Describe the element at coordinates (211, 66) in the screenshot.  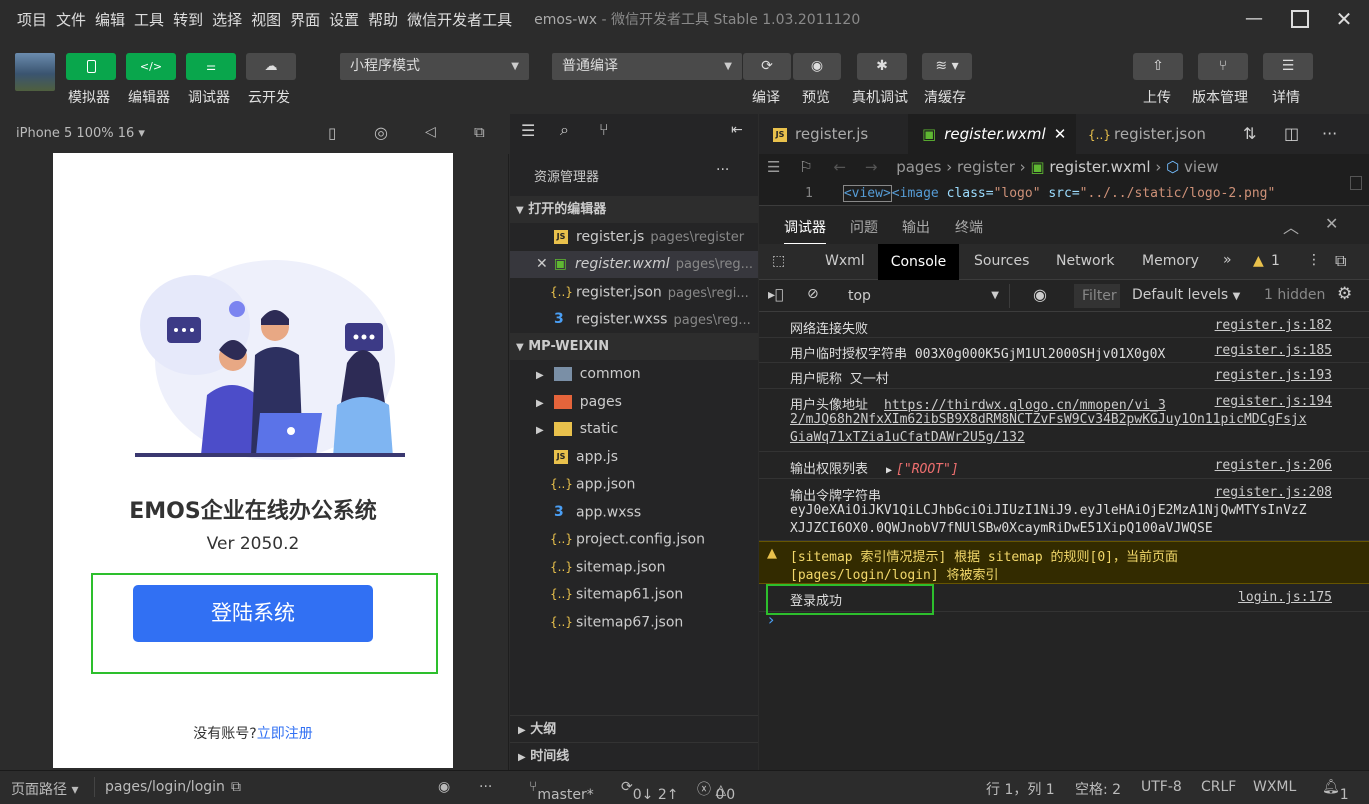
I see `debugger-toggle-button: ⚌` at that location.